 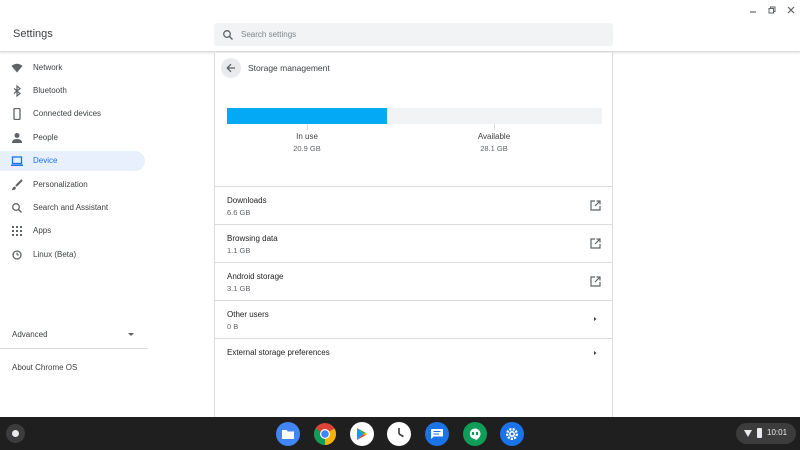 I want to click on sidebar-item-label: Connected devices, so click(x=67, y=113).